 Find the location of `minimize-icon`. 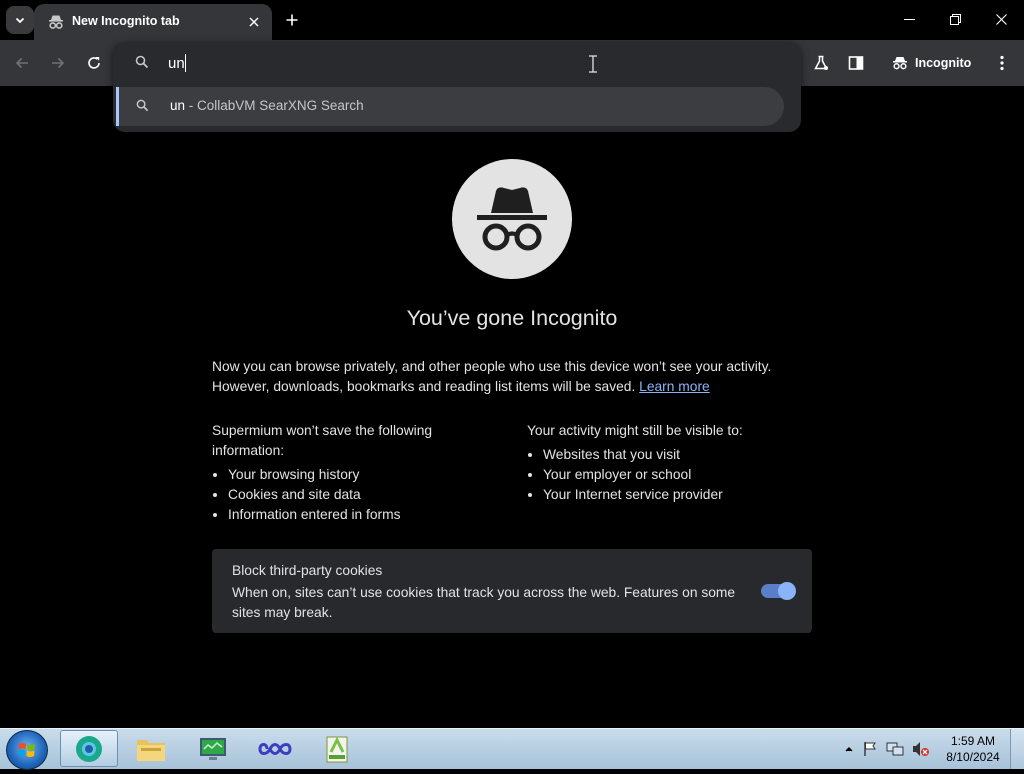

minimize-icon is located at coordinates (909, 19).